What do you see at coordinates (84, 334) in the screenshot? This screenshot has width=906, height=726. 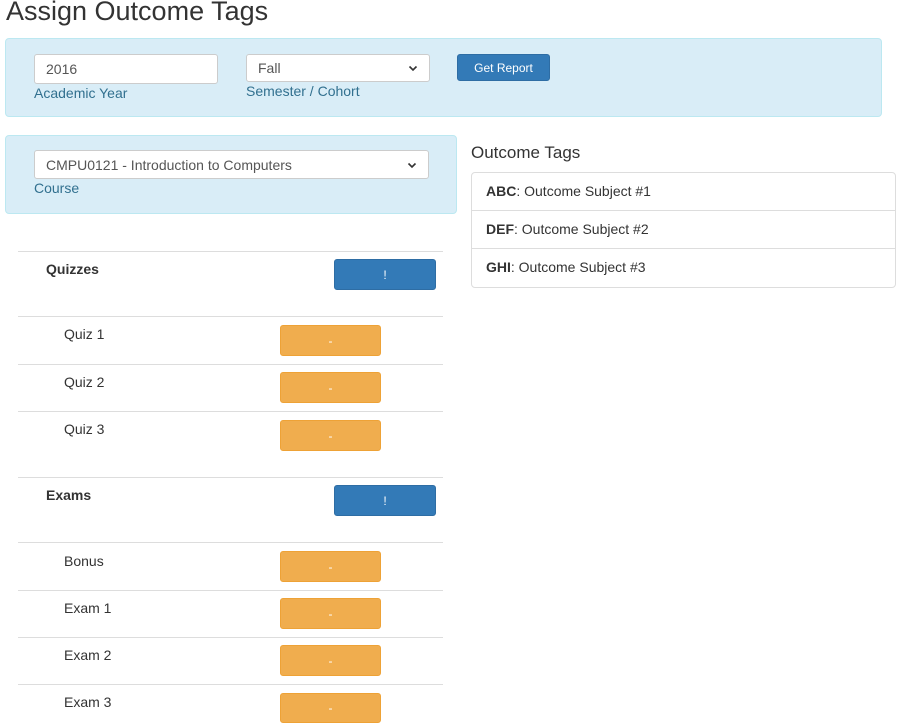 I see `item-label-quiz-1: Quiz 1` at bounding box center [84, 334].